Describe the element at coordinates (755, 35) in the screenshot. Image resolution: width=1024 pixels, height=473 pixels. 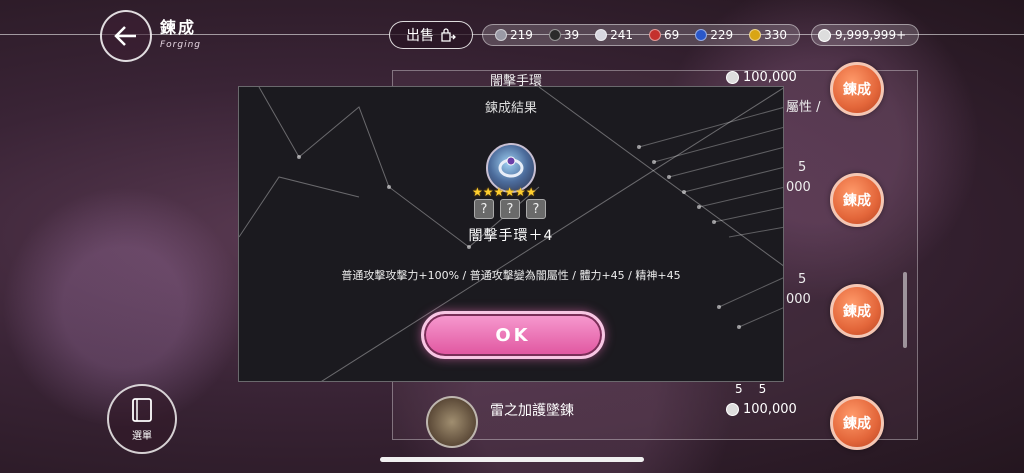
I see `gold-gem-icon` at that location.